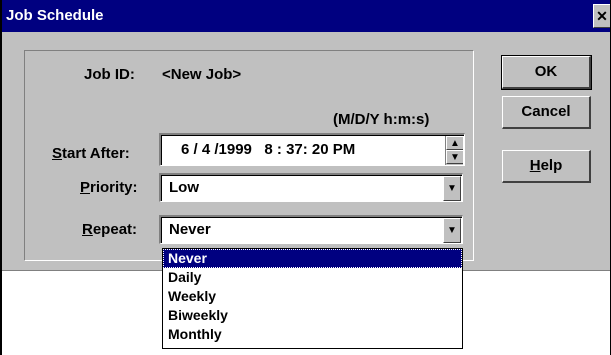 This screenshot has width=611, height=355. I want to click on repeat-dropdown-list: Never Daily Weekly Biweekly Monthly, so click(312, 298).